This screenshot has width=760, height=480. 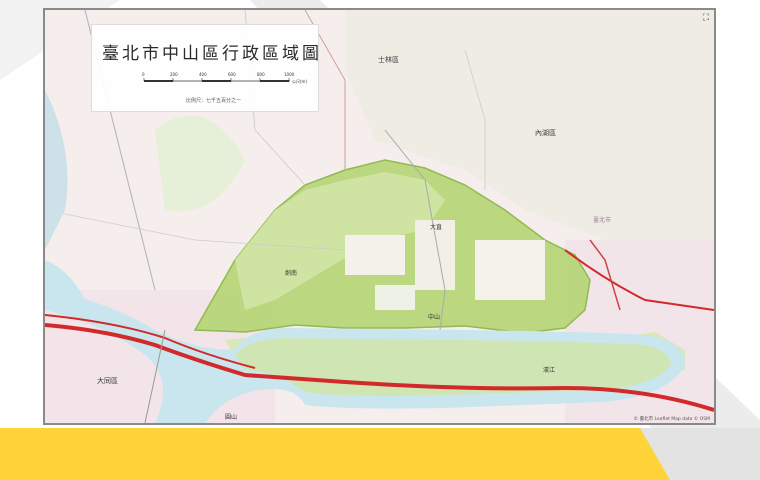 What do you see at coordinates (232, 74) in the screenshot?
I see `scale-tick-600: 600` at bounding box center [232, 74].